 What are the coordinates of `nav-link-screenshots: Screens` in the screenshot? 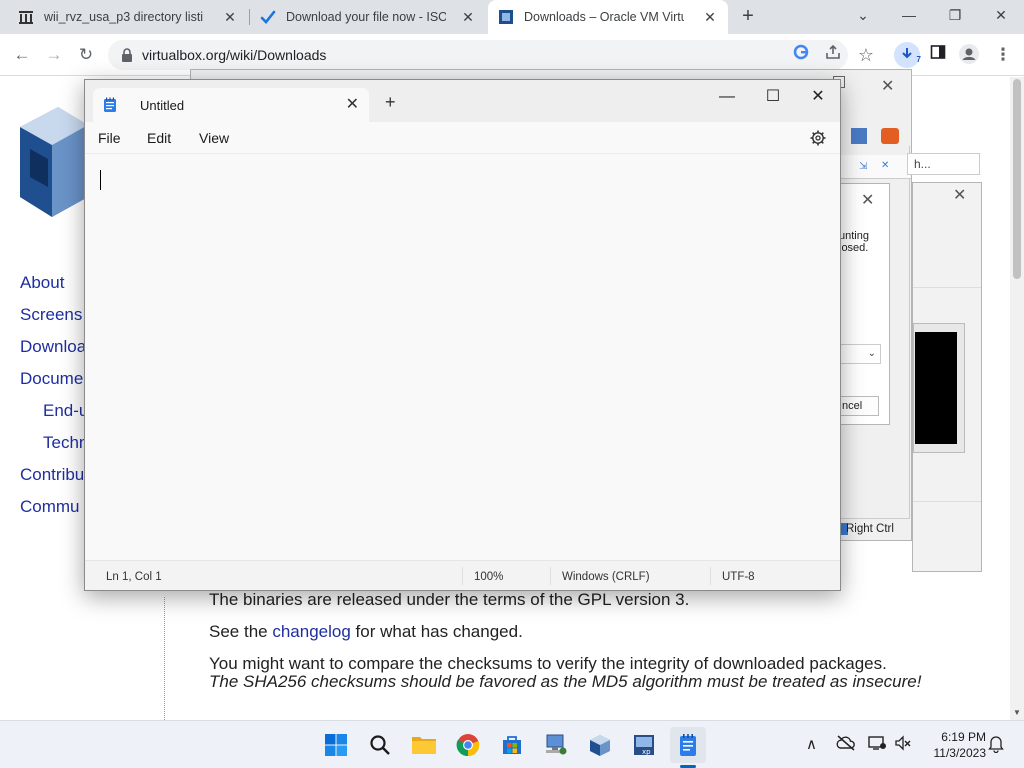 It's located at (54, 321).